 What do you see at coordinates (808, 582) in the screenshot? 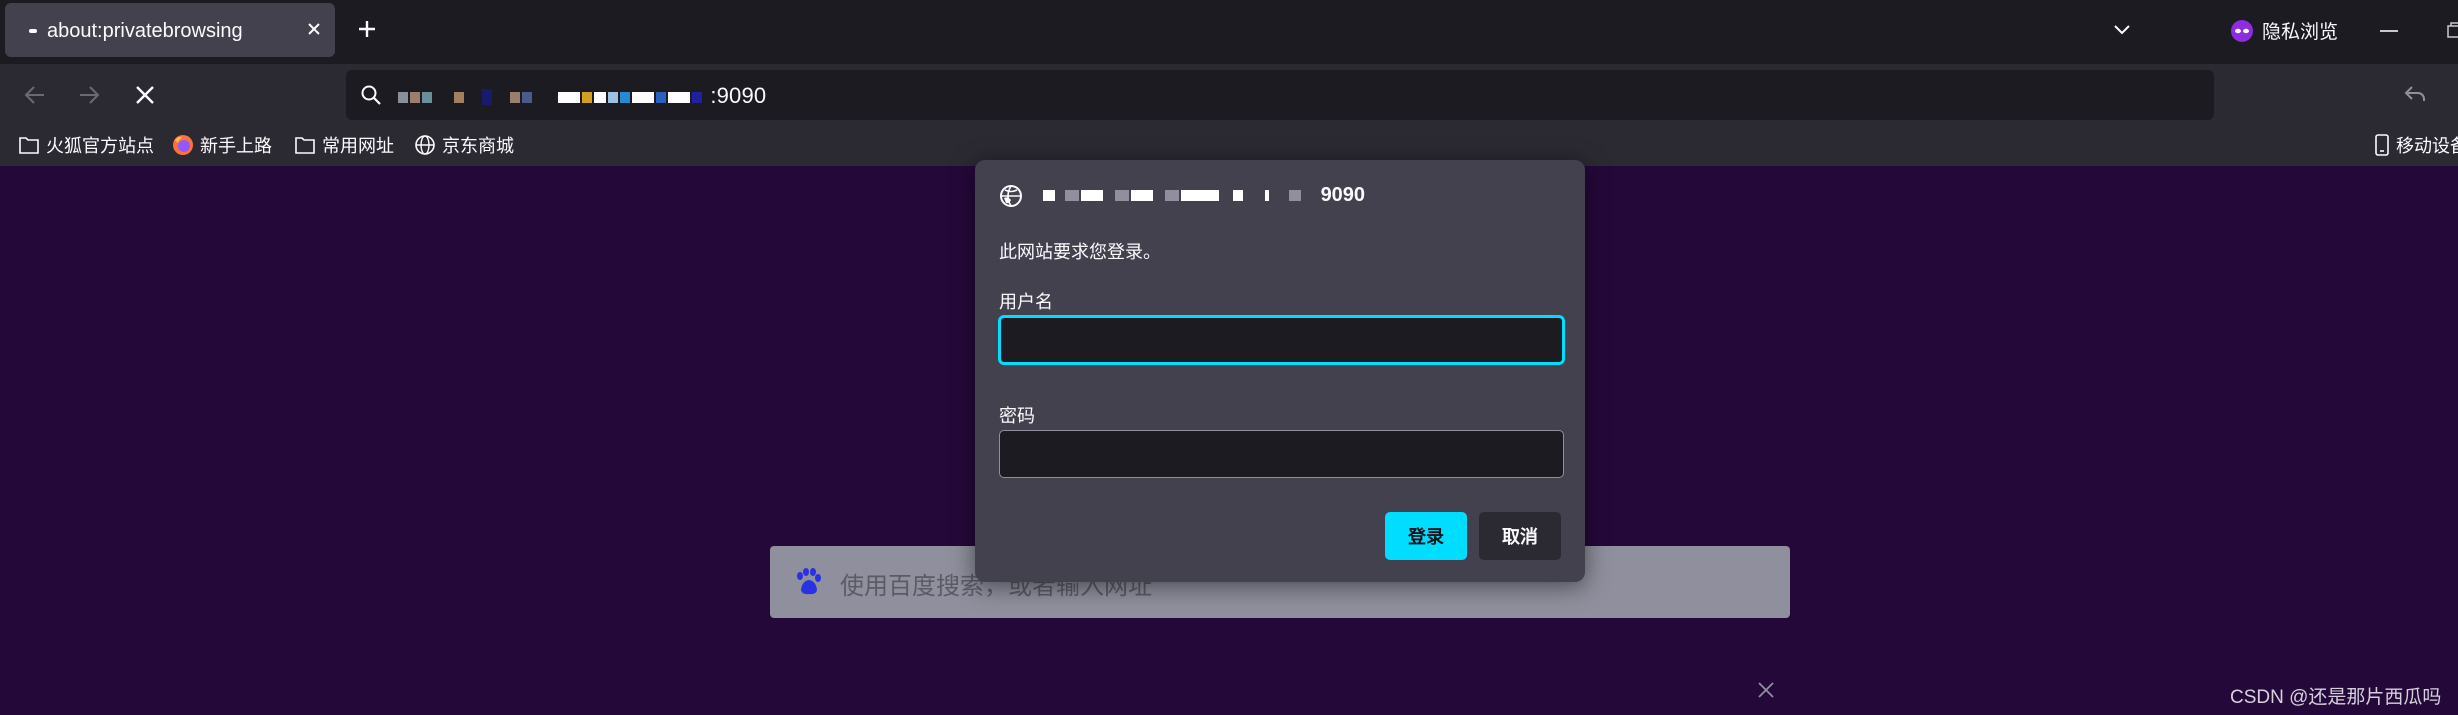
I see `baidu-paw-icon` at bounding box center [808, 582].